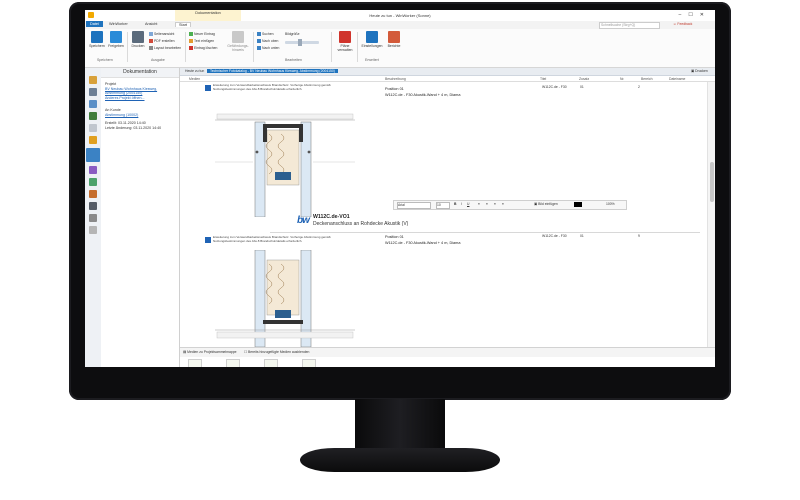 The image size is (800, 500). Describe the element at coordinates (116, 39) in the screenshot. I see `share-button: Freigeben` at that location.